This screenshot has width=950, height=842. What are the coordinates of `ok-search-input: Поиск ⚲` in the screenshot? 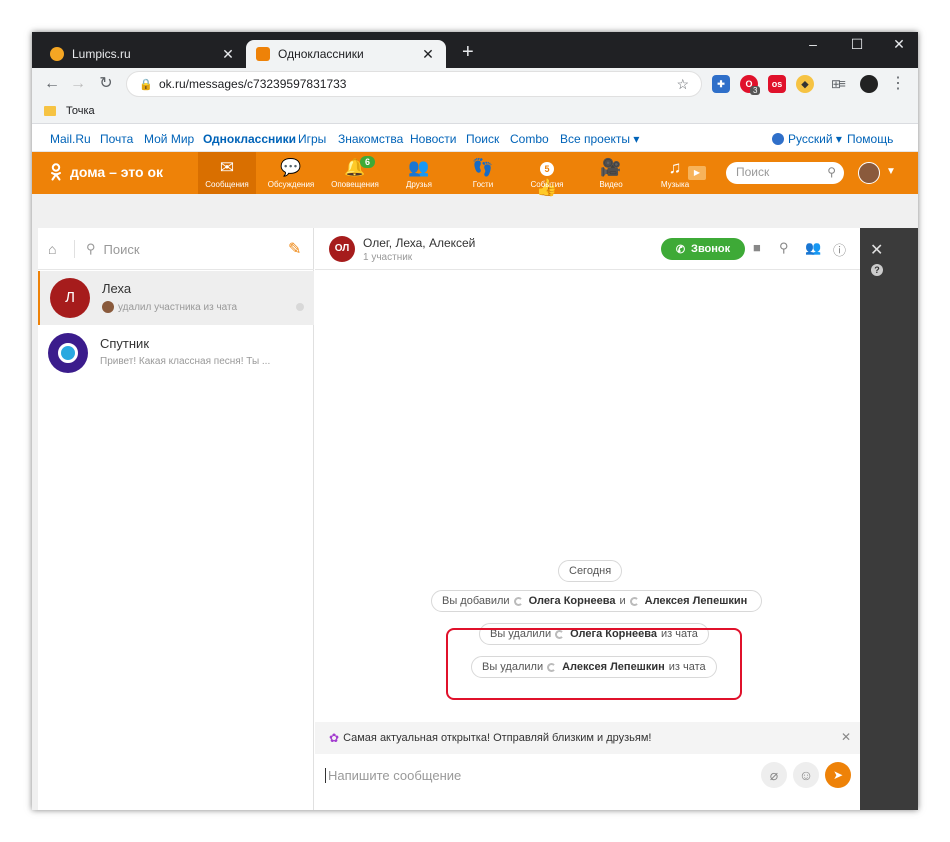 It's located at (785, 173).